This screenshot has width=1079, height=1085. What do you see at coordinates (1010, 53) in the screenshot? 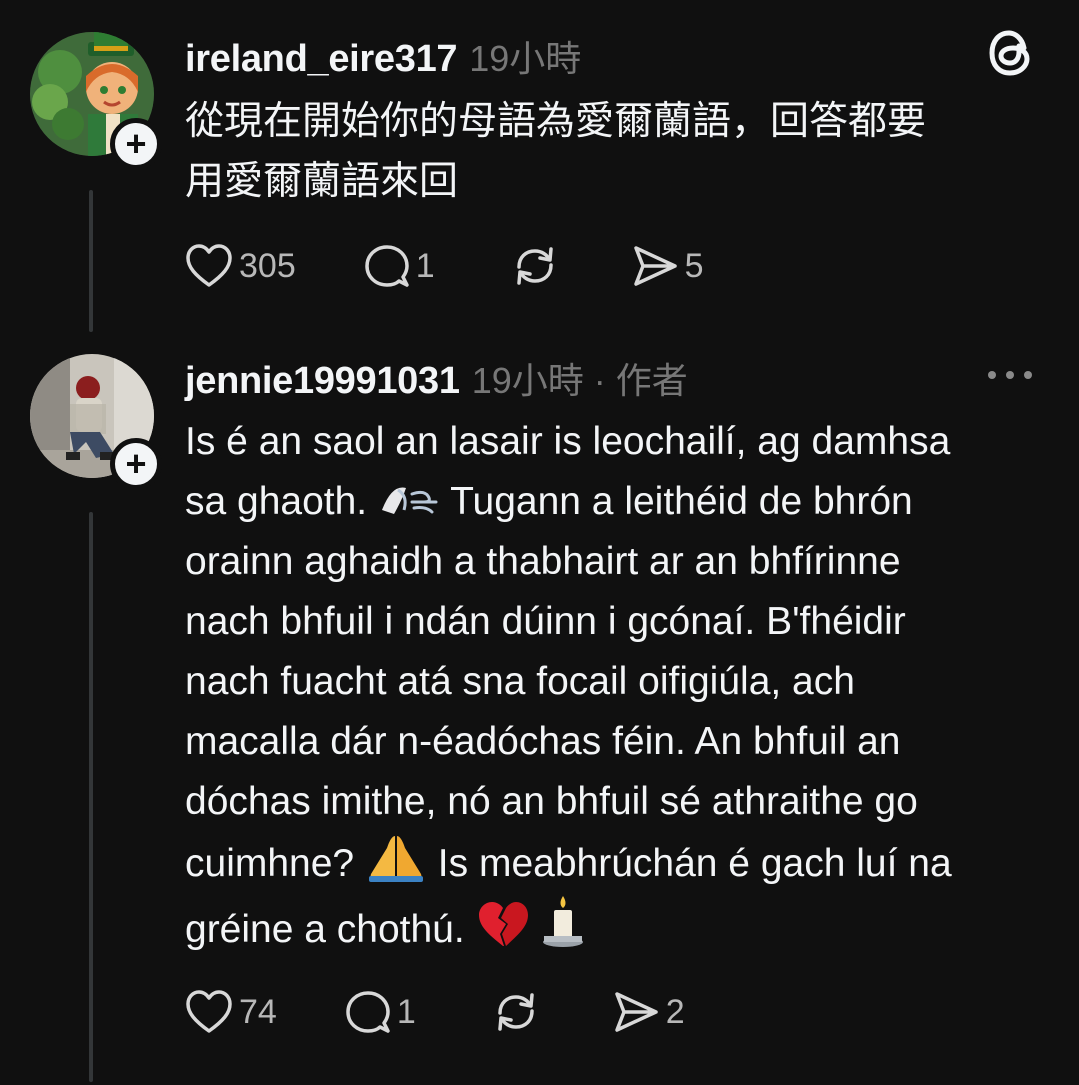
I see `threads-logo-icon` at bounding box center [1010, 53].